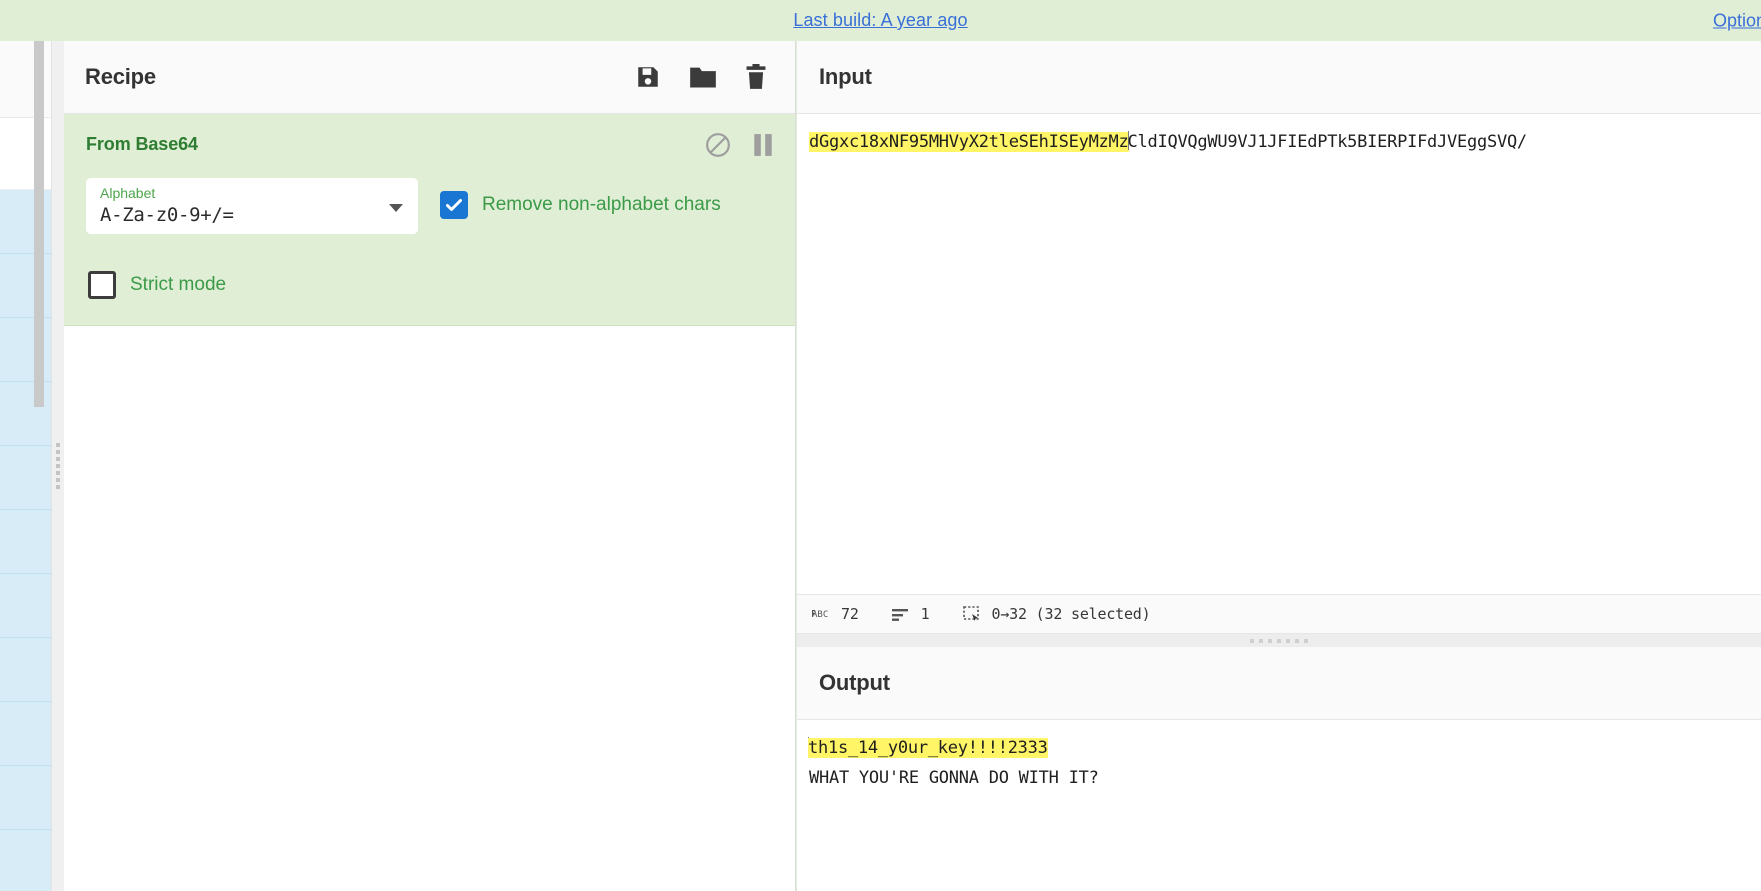 This screenshot has height=891, width=1761. I want to click on operations-scrollbar, so click(39, 224).